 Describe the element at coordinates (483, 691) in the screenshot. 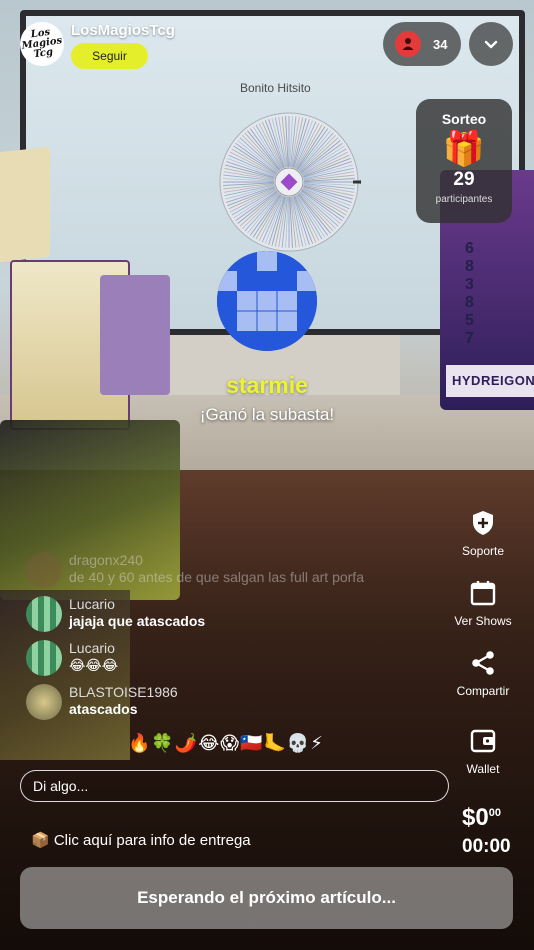

I see `share-label: Compartir` at that location.